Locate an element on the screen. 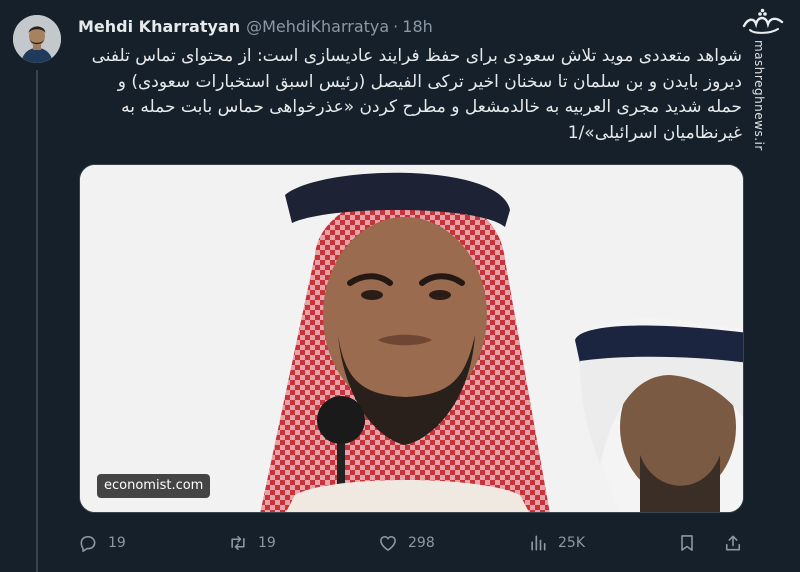 The height and width of the screenshot is (572, 800). reply-count: 19 is located at coordinates (117, 543).